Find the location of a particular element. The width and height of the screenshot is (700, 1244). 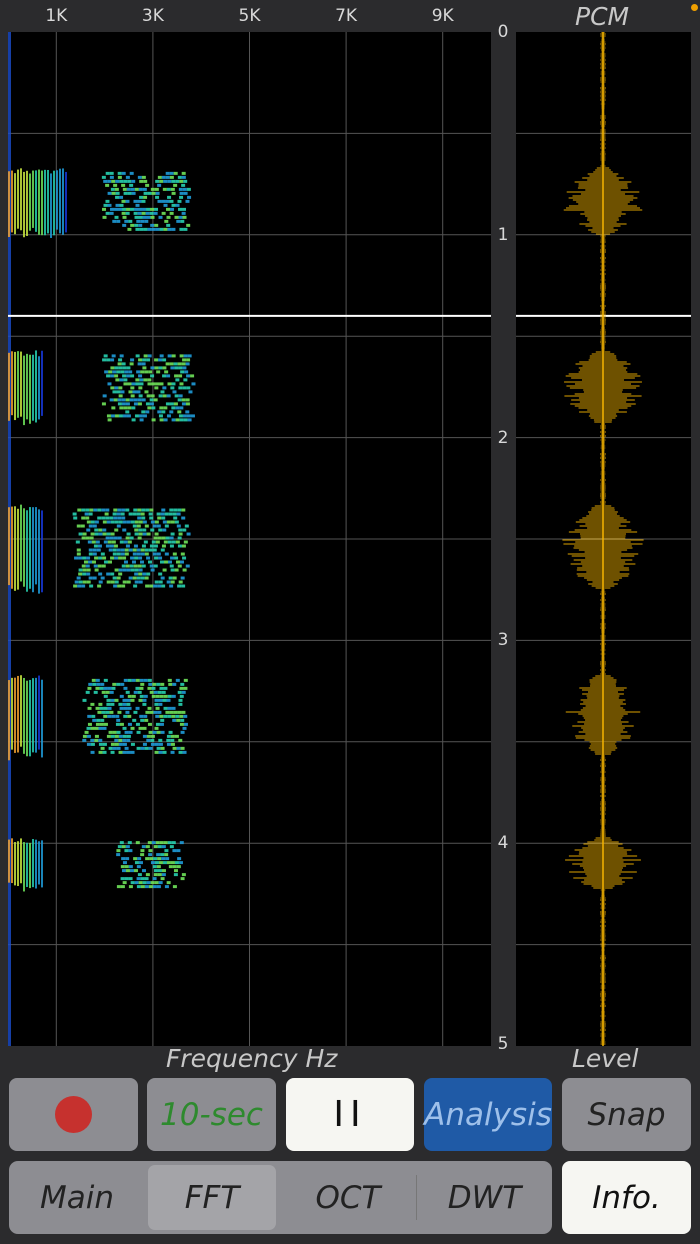

frequency-tick-label: 9K is located at coordinates (442, 16).